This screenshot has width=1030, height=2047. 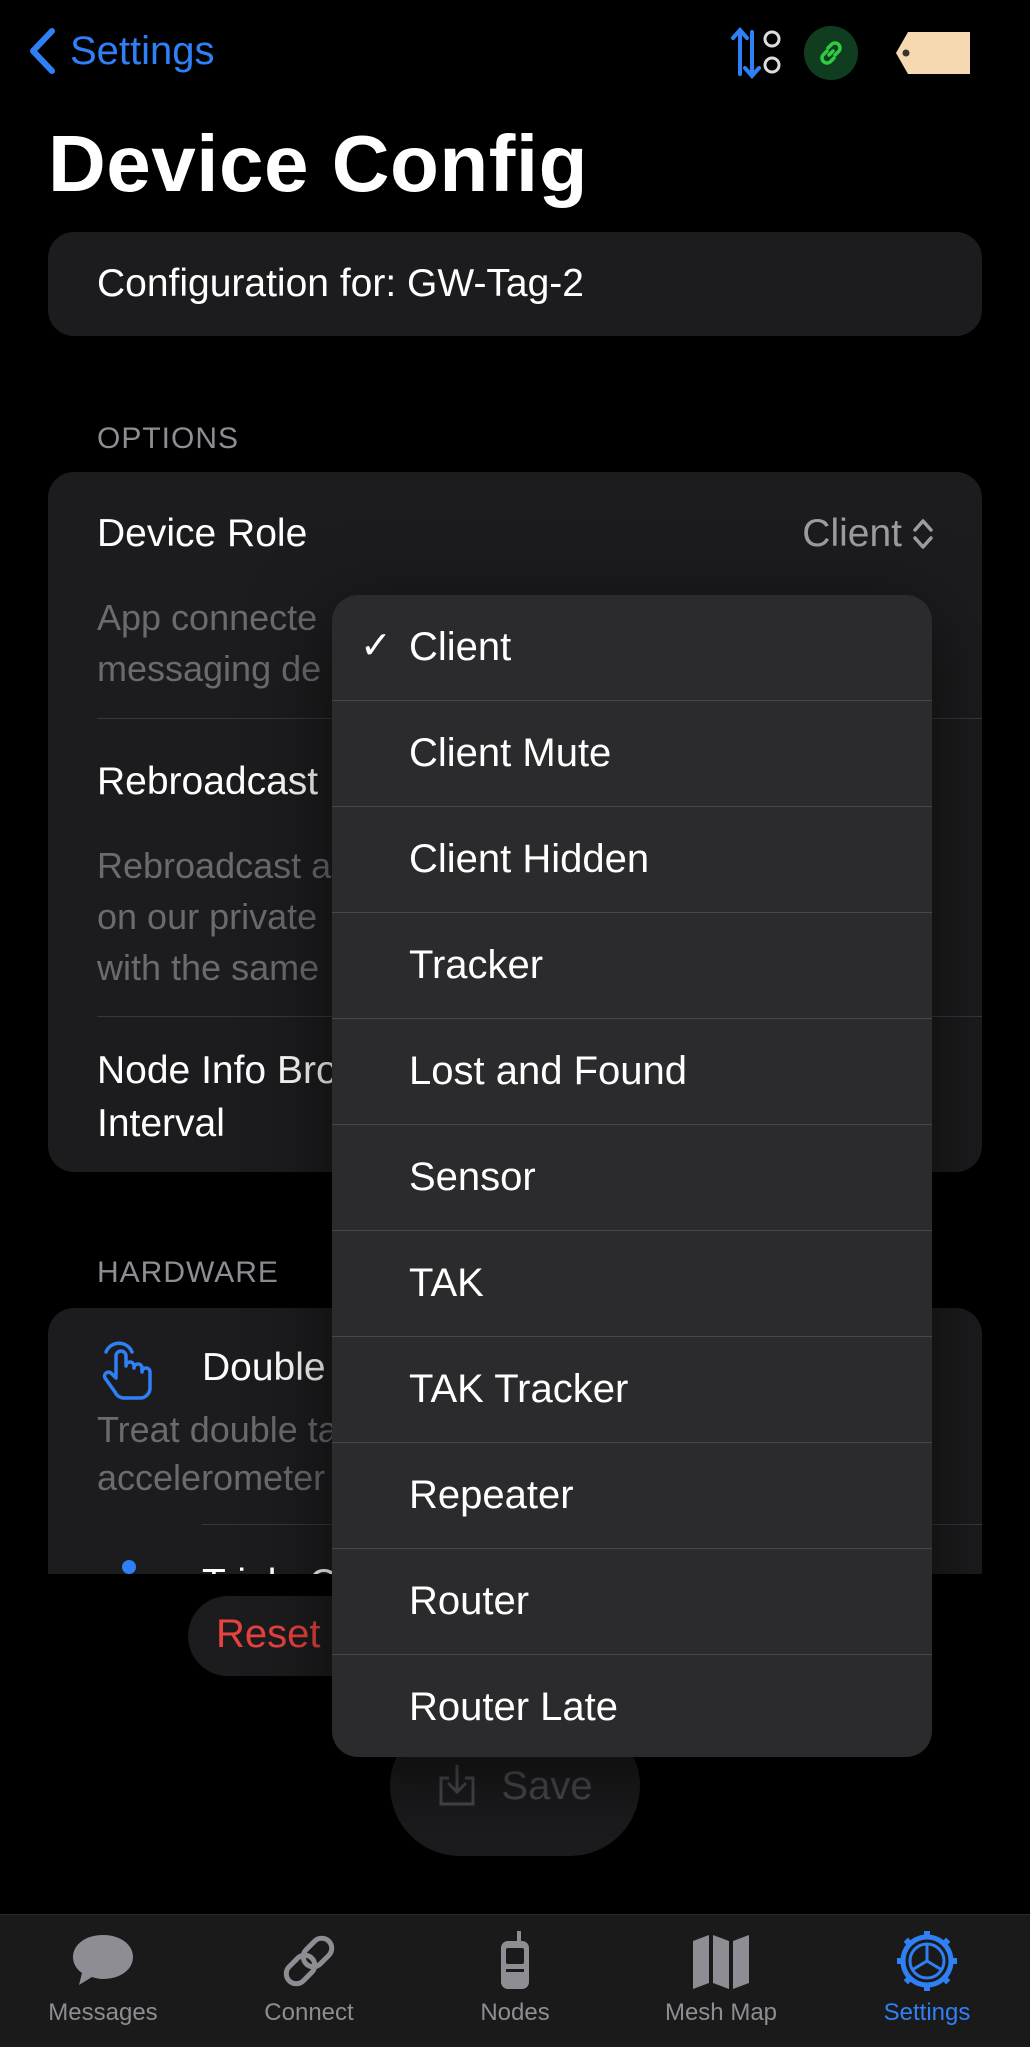 What do you see at coordinates (632, 1602) in the screenshot?
I see `role-option-router: Router` at bounding box center [632, 1602].